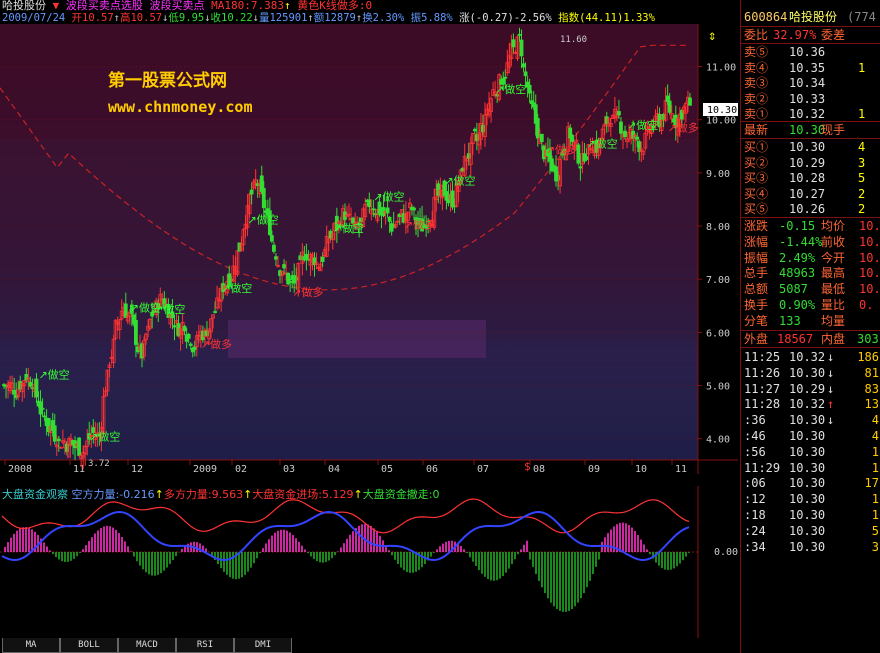  What do you see at coordinates (335, 6) in the screenshot?
I see `yellow-signal: 黄色K线做多:0` at bounding box center [335, 6].